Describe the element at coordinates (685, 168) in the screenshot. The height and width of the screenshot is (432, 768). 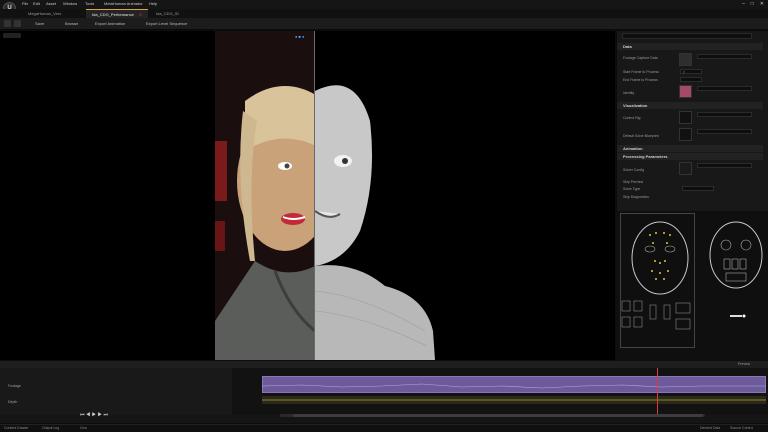
I see `solver-config-thumbnail` at that location.